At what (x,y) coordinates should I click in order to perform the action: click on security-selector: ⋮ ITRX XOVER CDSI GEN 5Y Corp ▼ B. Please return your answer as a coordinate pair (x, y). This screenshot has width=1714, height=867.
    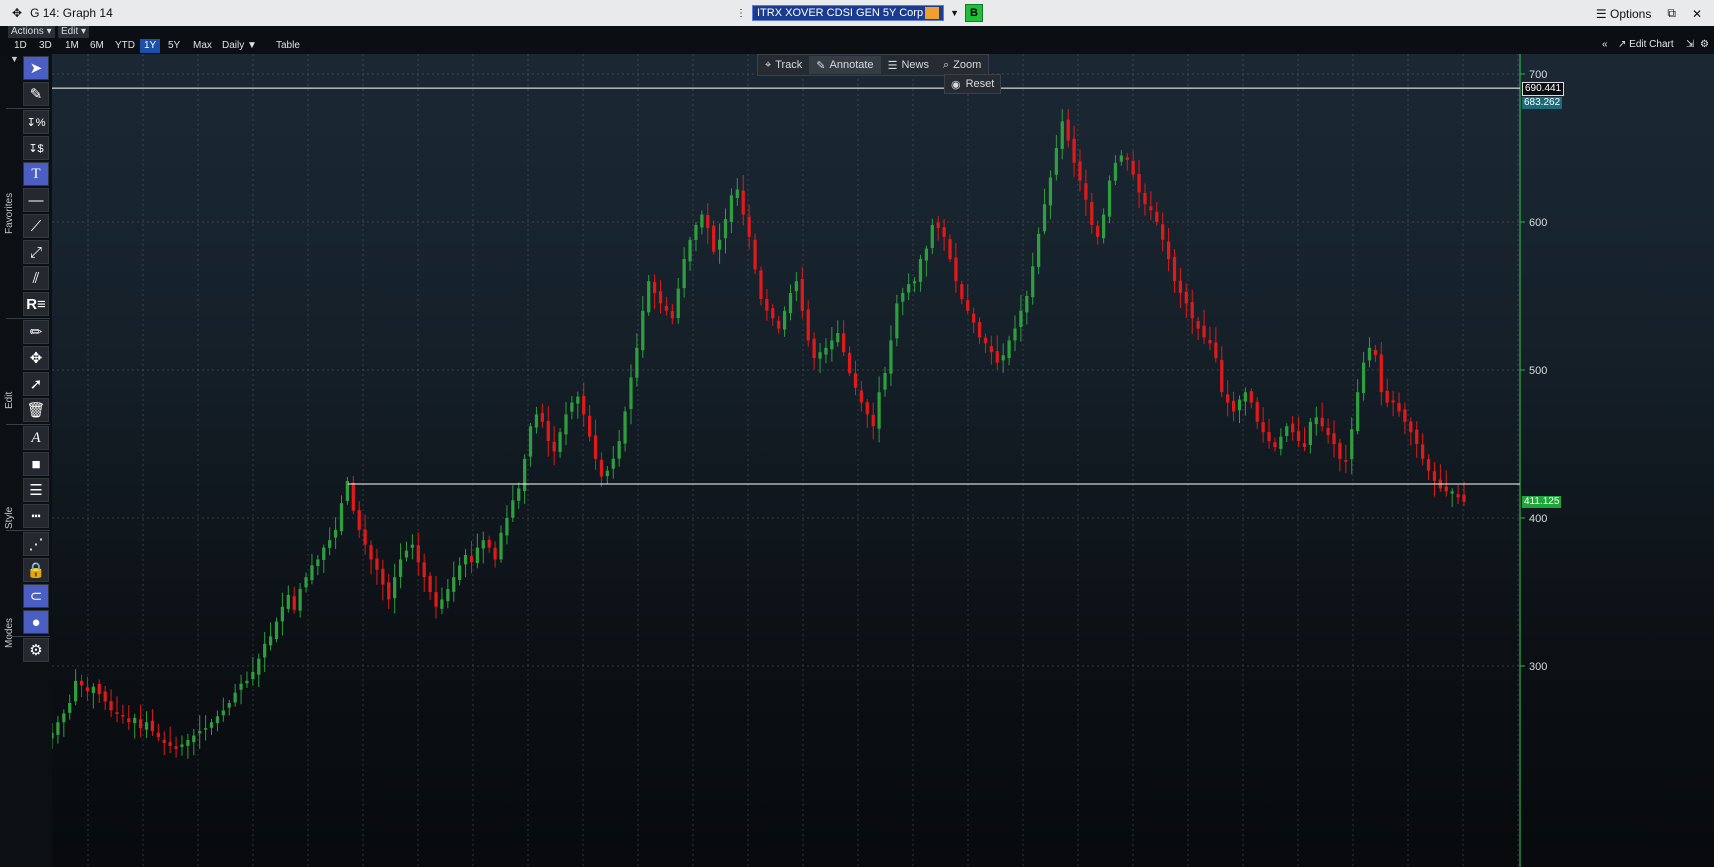
    Looking at the image, I should click on (859, 13).